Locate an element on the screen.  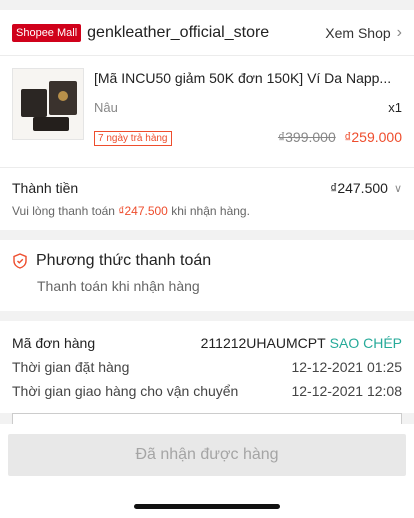
chevron-right-icon: › is located at coordinates (399, 32).